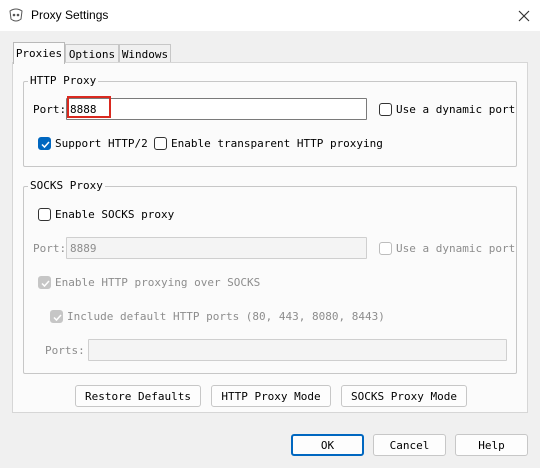 The height and width of the screenshot is (468, 540). I want to click on proxy-app-icon, so click(16, 15).